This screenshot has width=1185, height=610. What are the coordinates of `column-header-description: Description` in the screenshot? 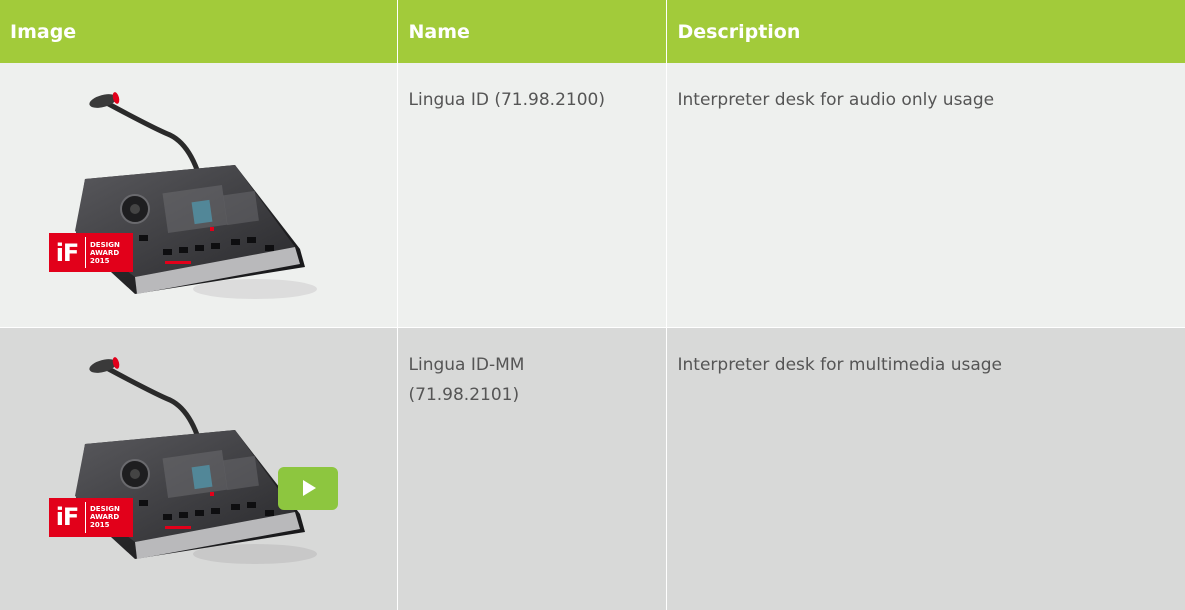 It's located at (925, 31).